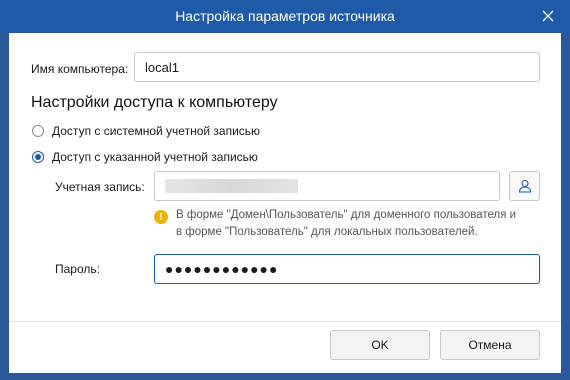  What do you see at coordinates (77, 269) in the screenshot?
I see `password-label: Пароль:` at bounding box center [77, 269].